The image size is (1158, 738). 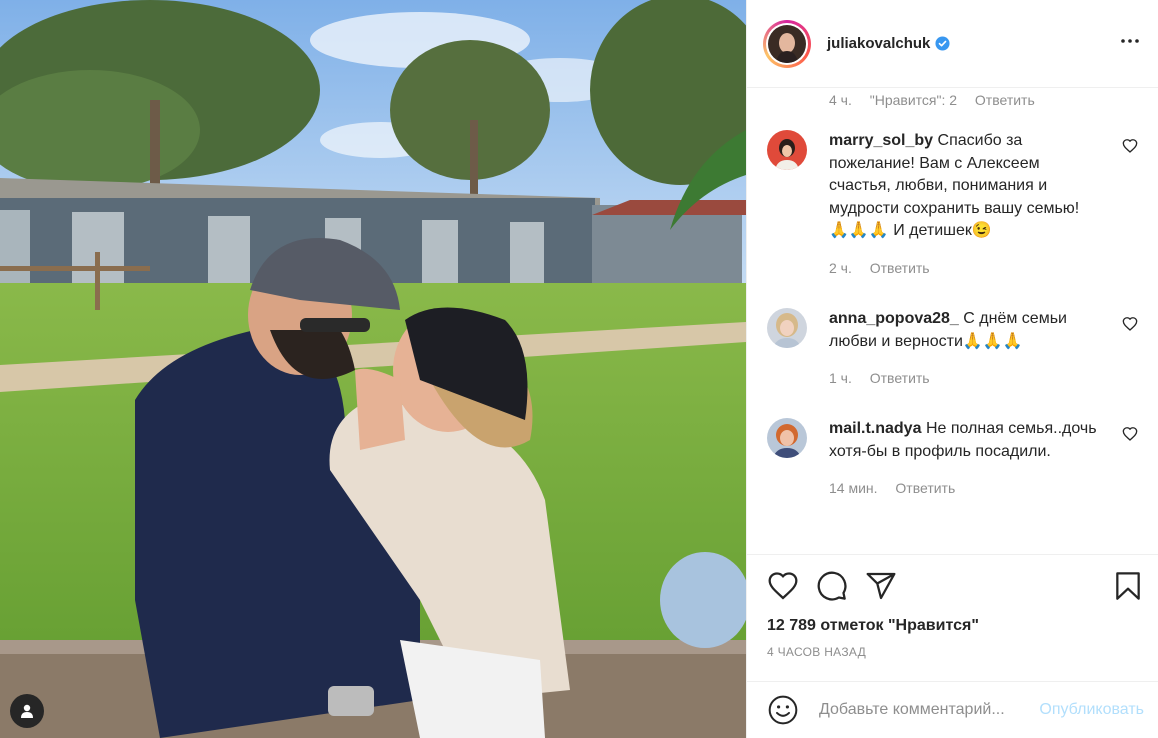 What do you see at coordinates (881, 140) in the screenshot?
I see `commenter-username: marry_sol_by` at bounding box center [881, 140].